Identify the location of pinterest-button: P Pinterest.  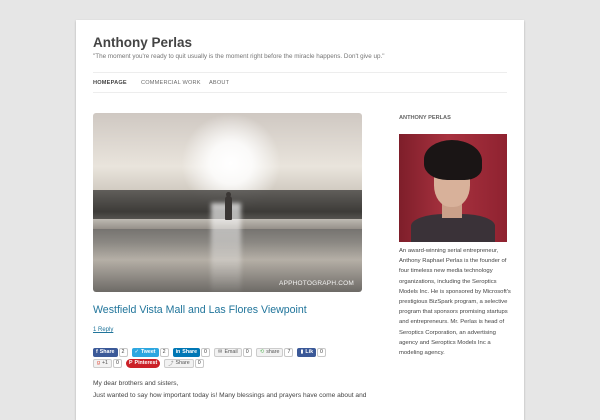
(143, 363).